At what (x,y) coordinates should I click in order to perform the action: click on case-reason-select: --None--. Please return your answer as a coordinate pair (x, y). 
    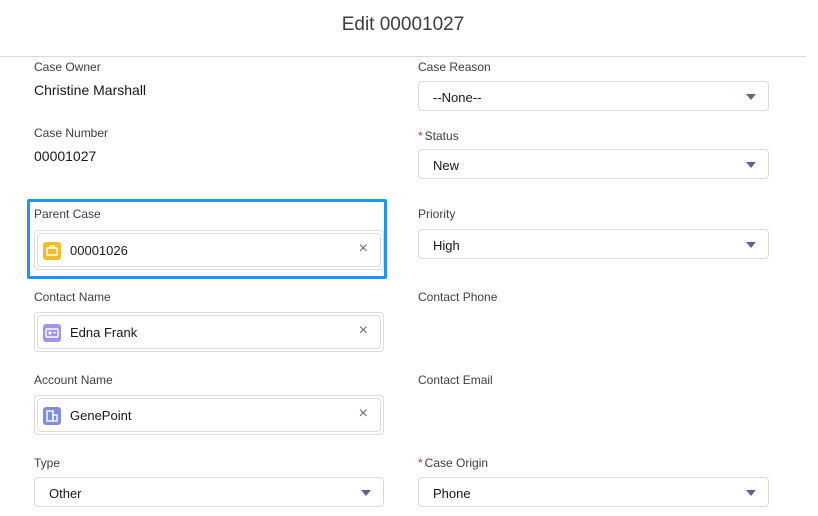
    Looking at the image, I should click on (593, 96).